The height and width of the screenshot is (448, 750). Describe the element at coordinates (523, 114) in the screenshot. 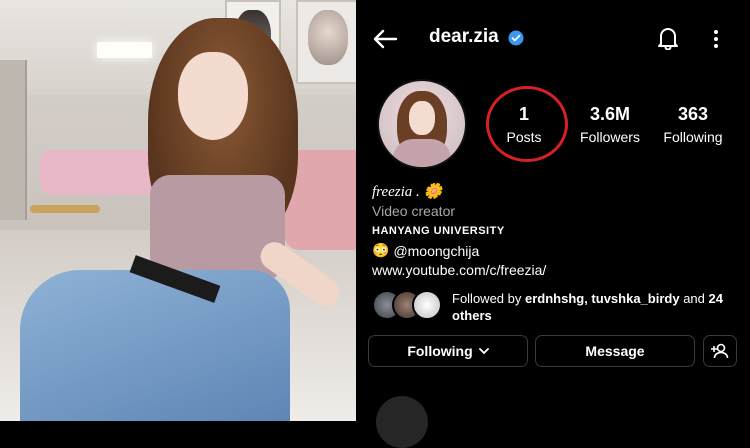

I see `posts-count: 1` at that location.